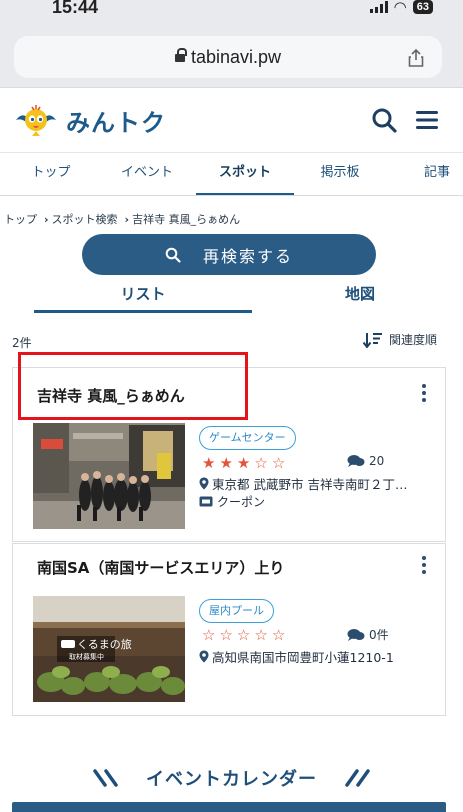  Describe the element at coordinates (20, 219) in the screenshot. I see `breadcrumb-item-top: トップ` at that location.